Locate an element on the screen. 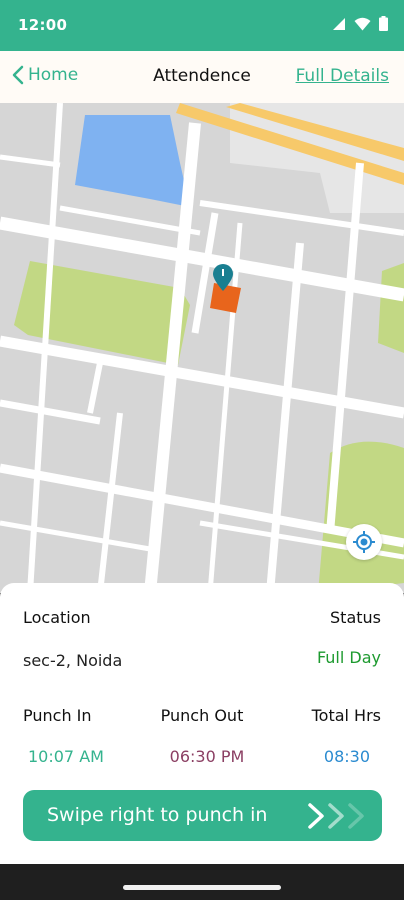 This screenshot has height=900, width=404. swipe-label: Swipe right to punch in is located at coordinates (157, 815).